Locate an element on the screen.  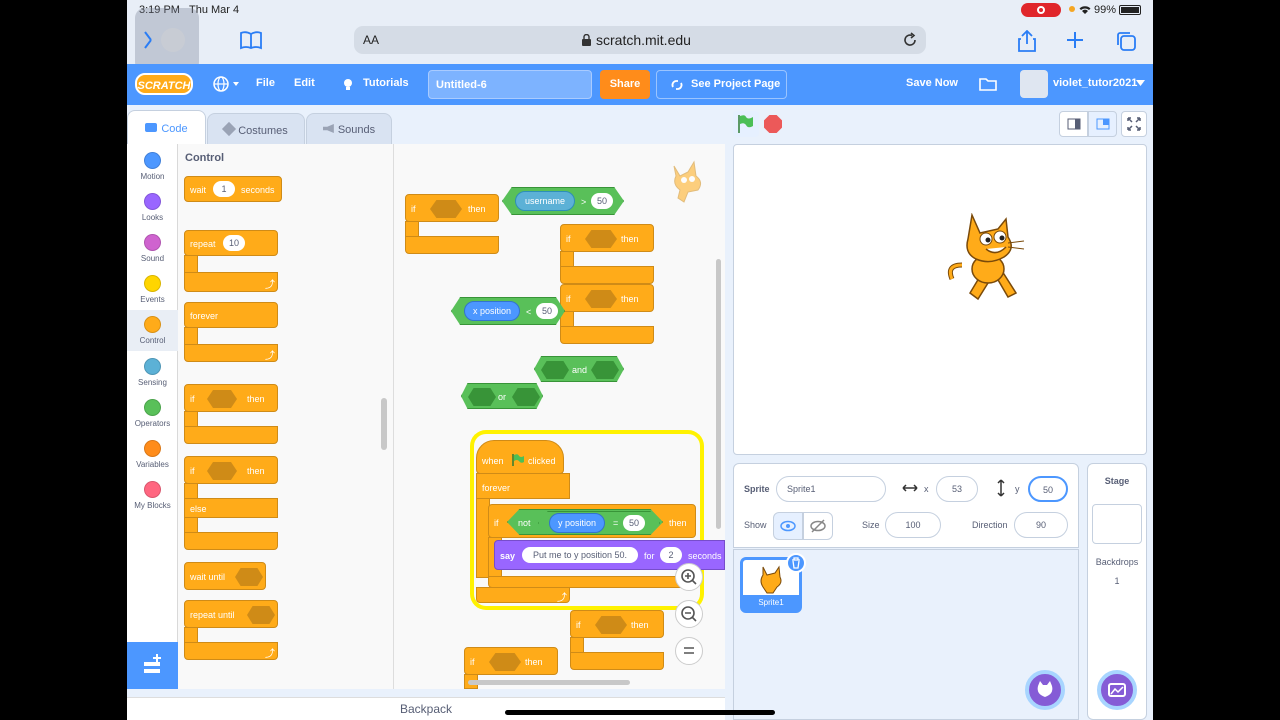
block-input: 10 is located at coordinates (234, 243).